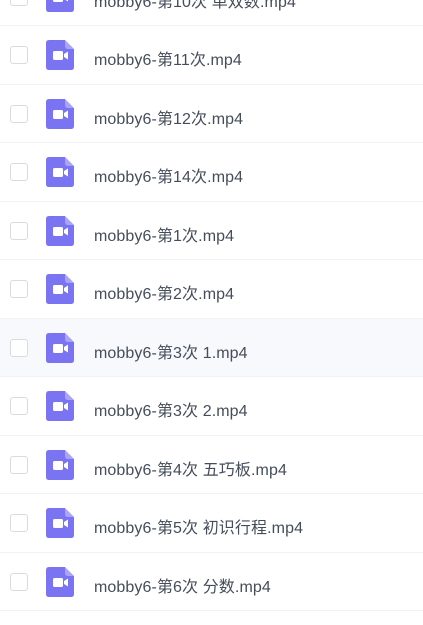  Describe the element at coordinates (164, 234) in the screenshot. I see `file-name: mobby6-第1次.mp4` at that location.